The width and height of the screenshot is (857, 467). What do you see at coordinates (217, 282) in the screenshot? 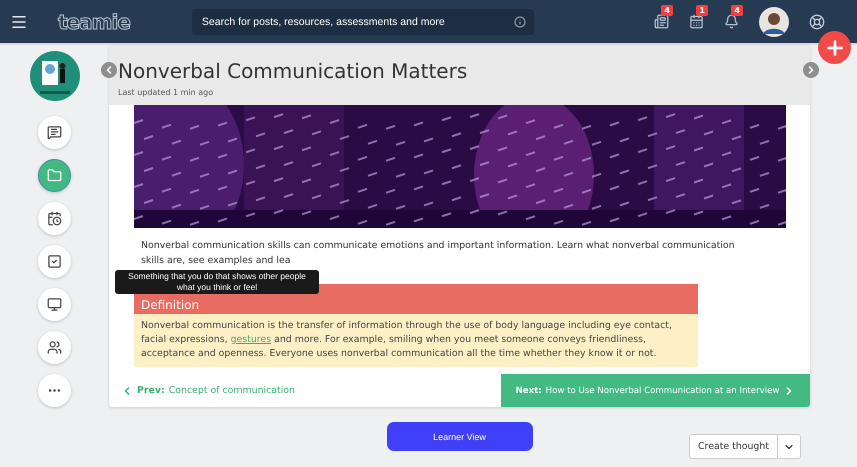
I see `tooltip: Something that you do that shows other people what you think or feel` at bounding box center [217, 282].